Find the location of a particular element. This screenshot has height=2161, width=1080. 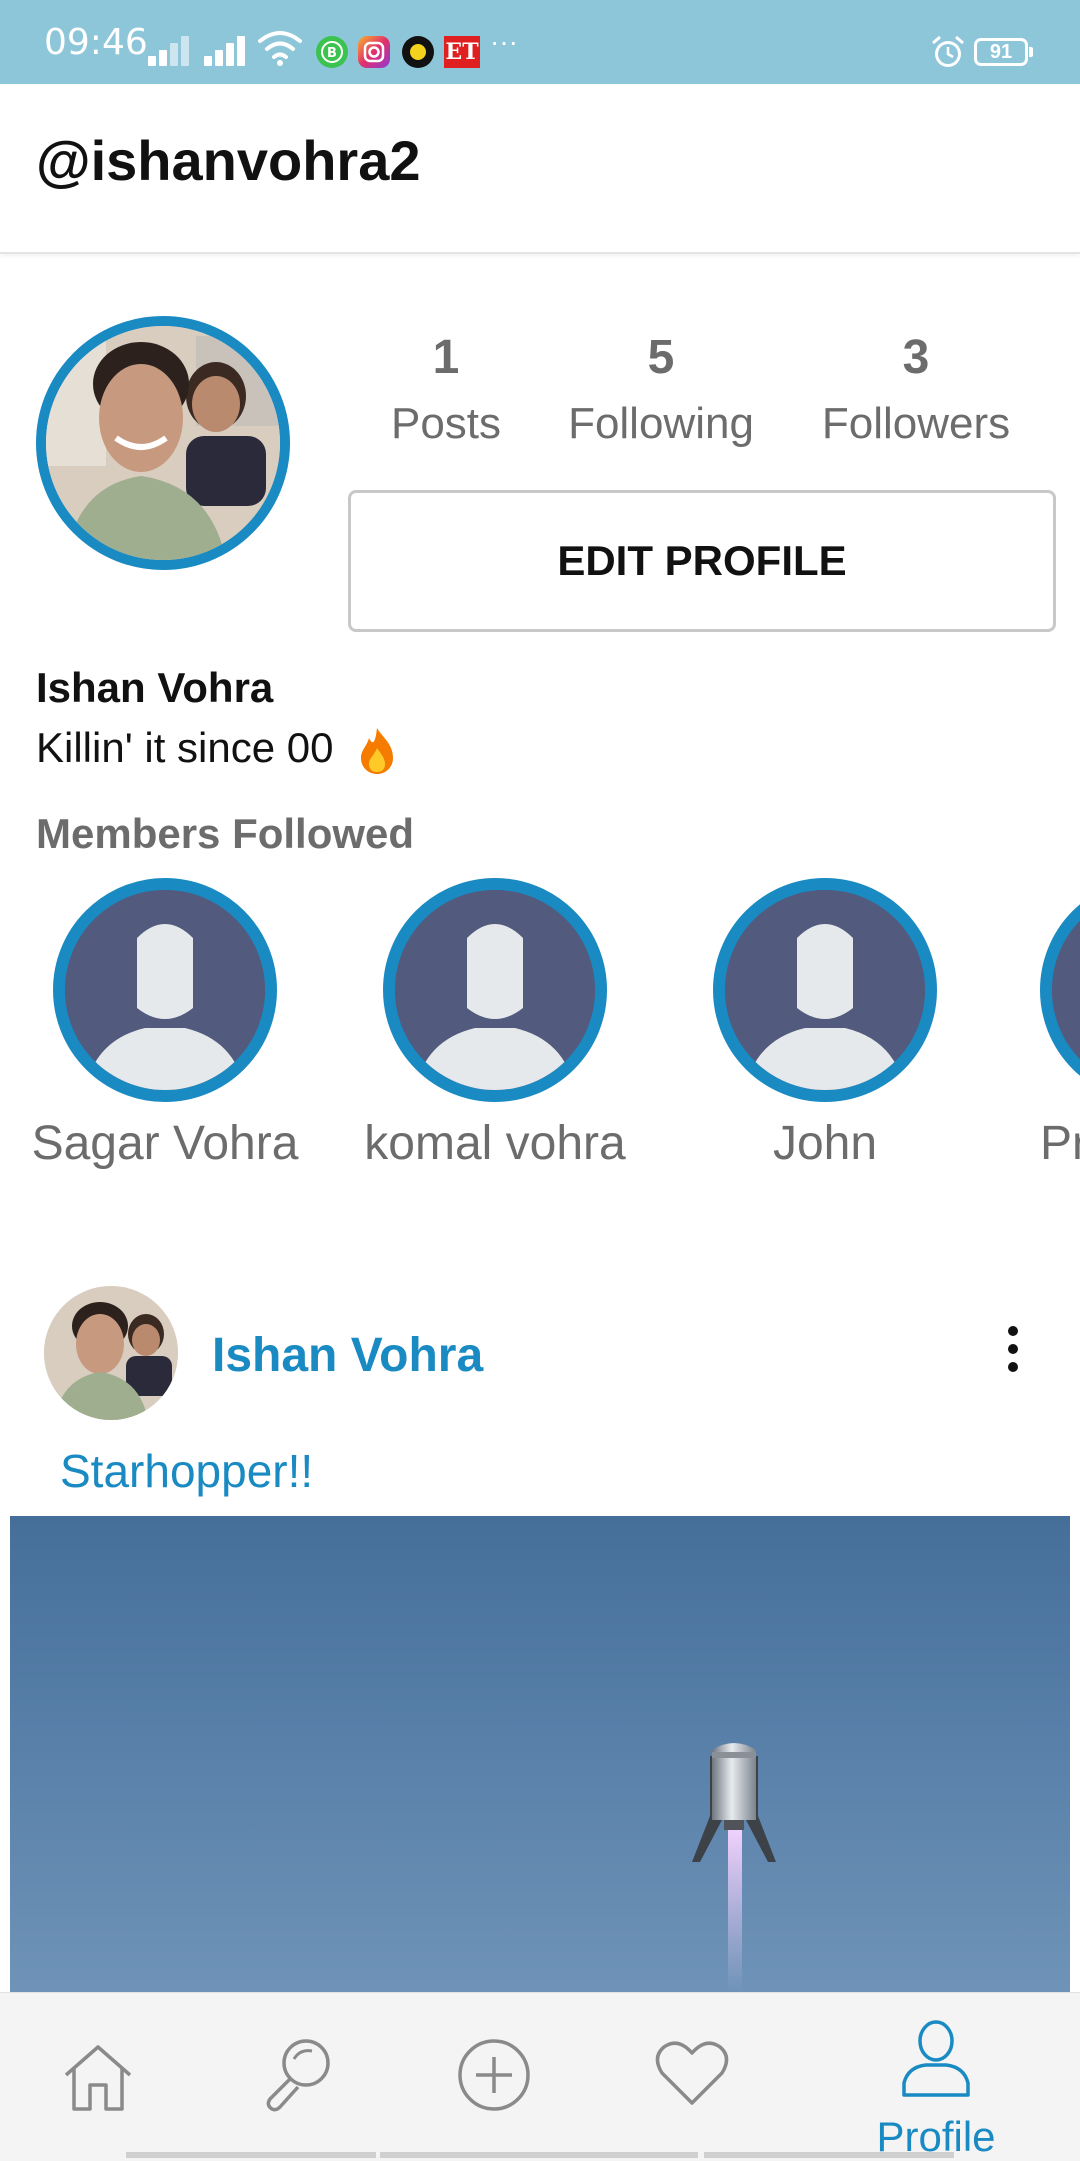

member-item: Sagar Vohra is located at coordinates (165, 1024).